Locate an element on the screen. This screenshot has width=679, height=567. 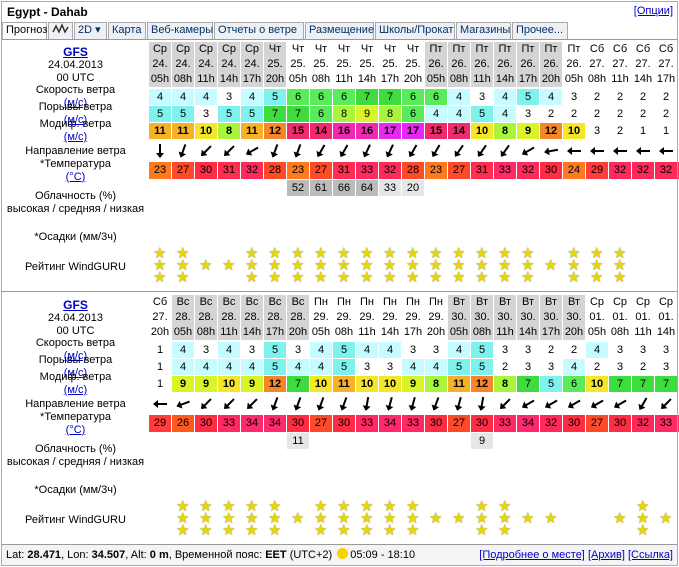
day-cell: Ср is located at coordinates (620, 302).